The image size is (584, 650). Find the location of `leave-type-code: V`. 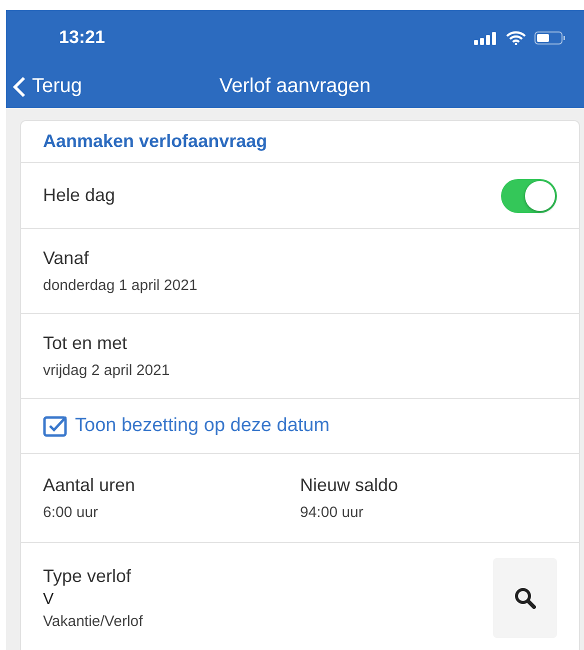

leave-type-code: V is located at coordinates (49, 600).